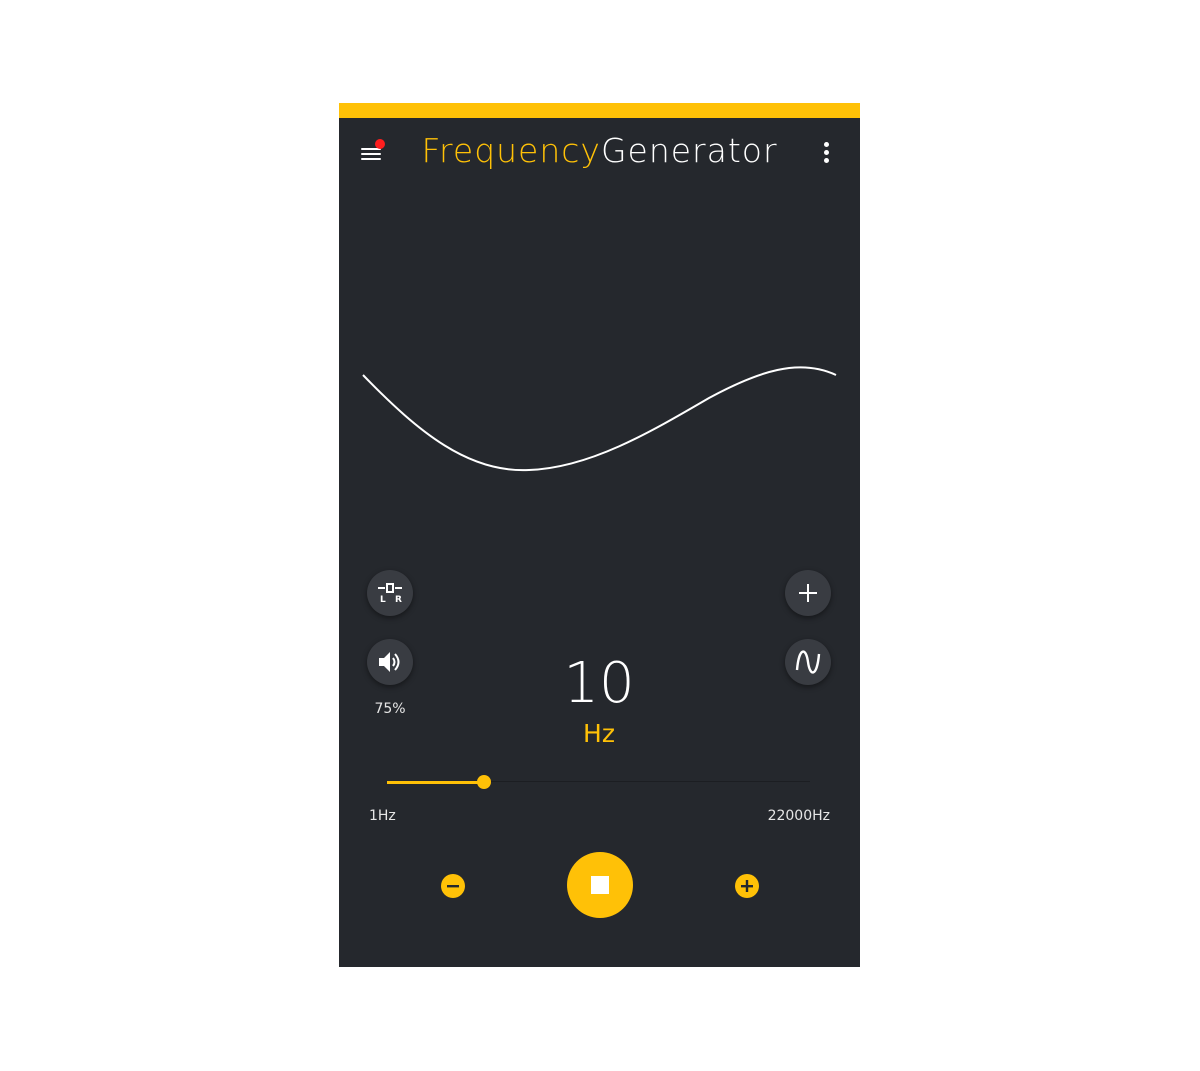  What do you see at coordinates (398, 600) in the screenshot?
I see `stereo-right-label: R` at bounding box center [398, 600].